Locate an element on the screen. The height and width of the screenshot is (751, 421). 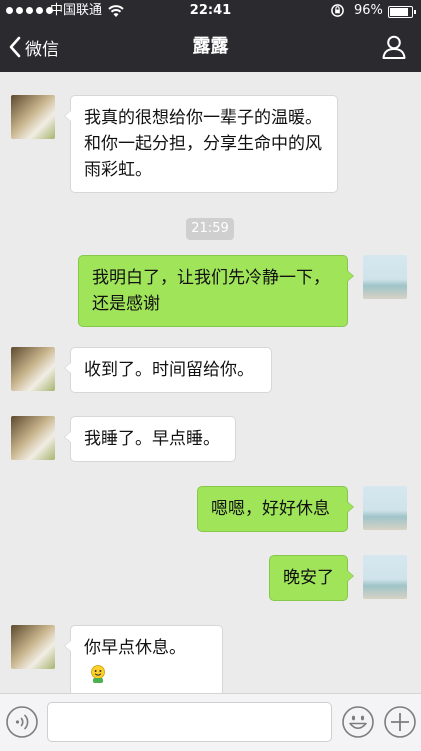
chat-title: 露露 is located at coordinates (210, 46).